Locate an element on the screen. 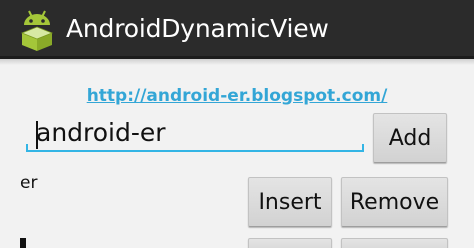 The width and height of the screenshot is (474, 248). input-underline is located at coordinates (195, 151).